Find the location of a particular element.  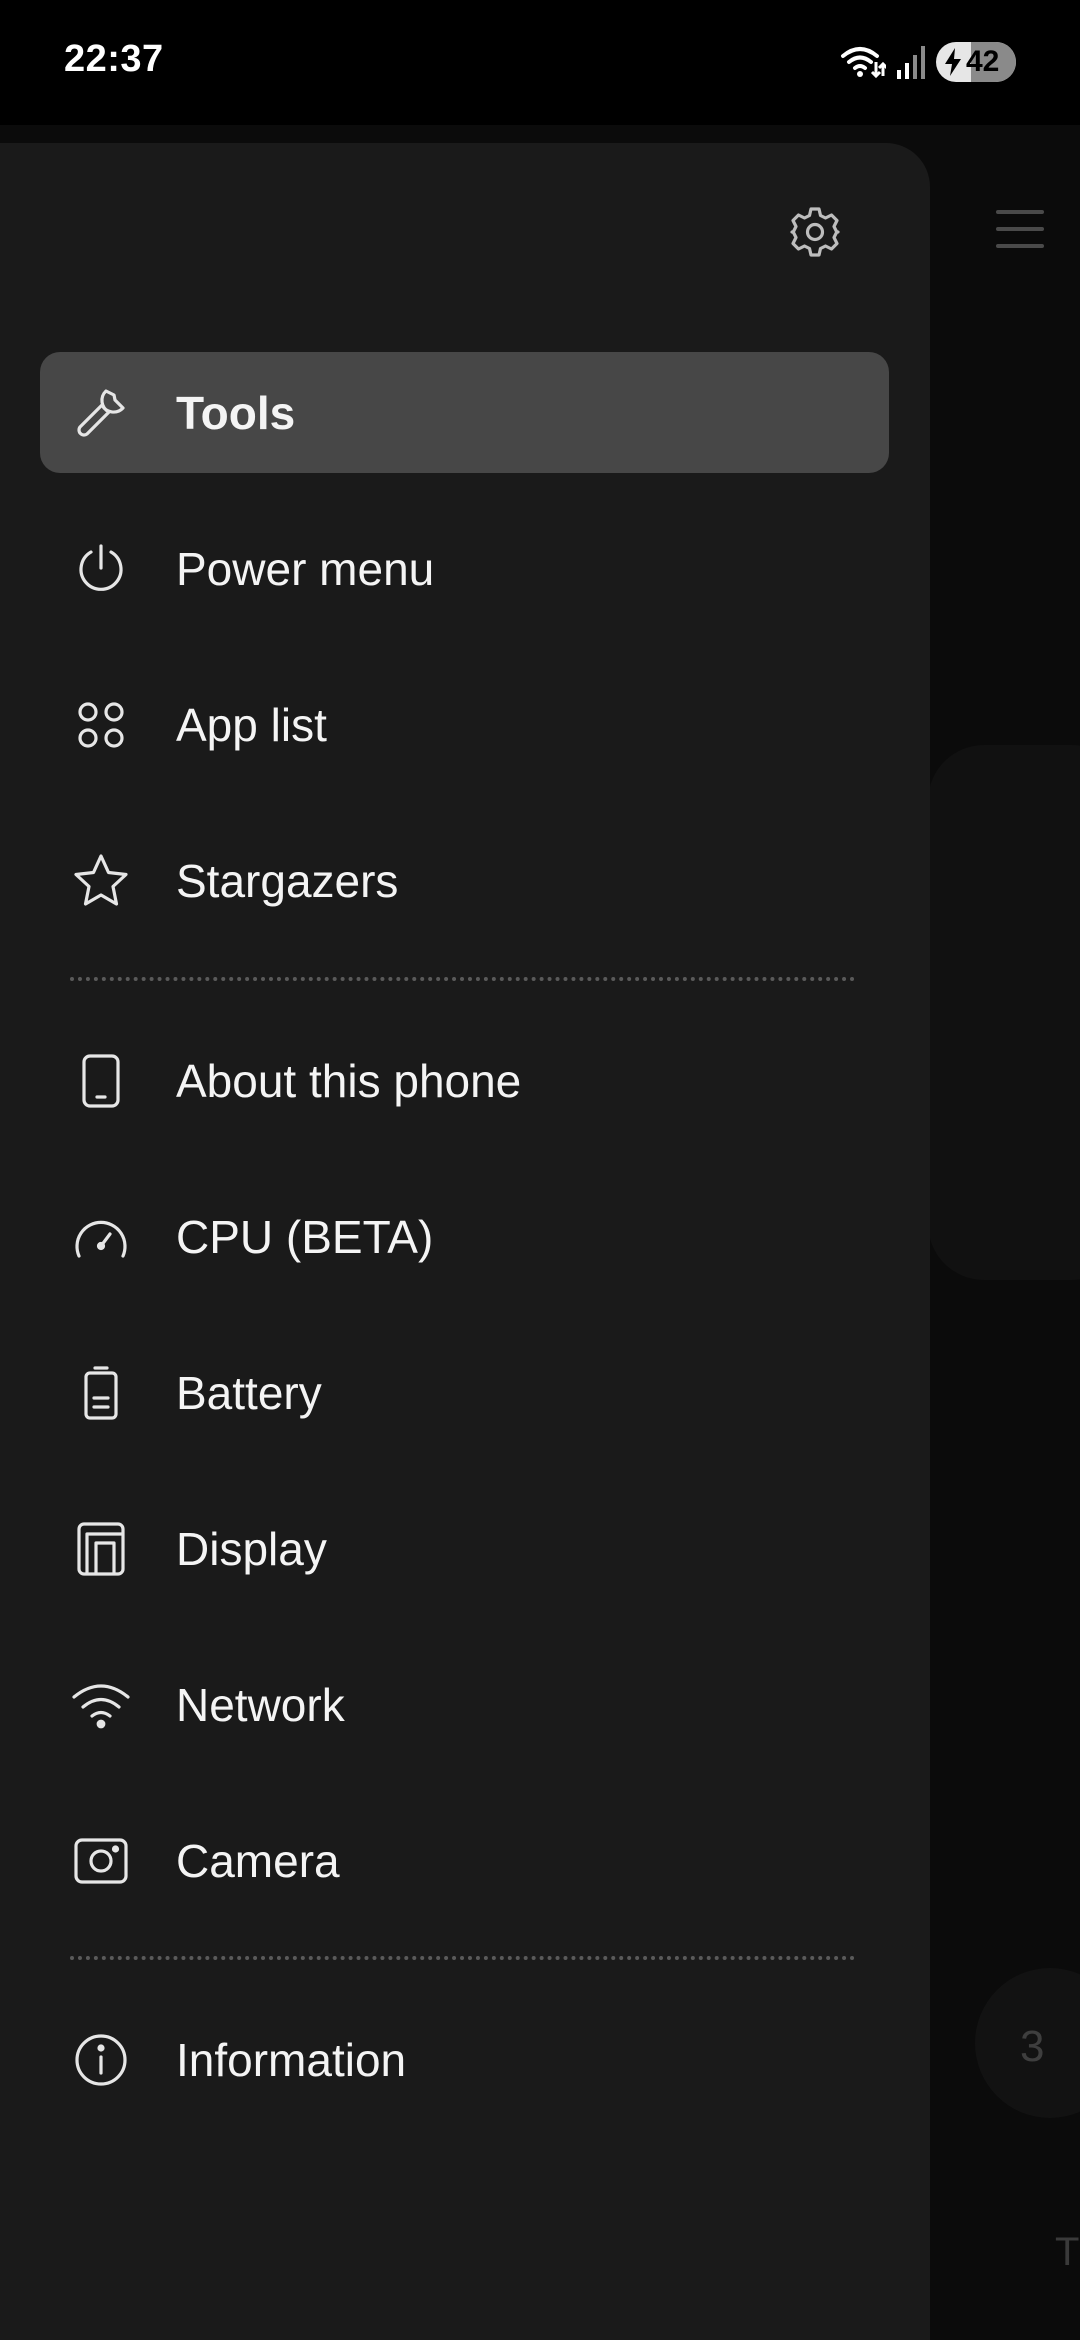

nav-item-display: Display is located at coordinates (464, 1548).